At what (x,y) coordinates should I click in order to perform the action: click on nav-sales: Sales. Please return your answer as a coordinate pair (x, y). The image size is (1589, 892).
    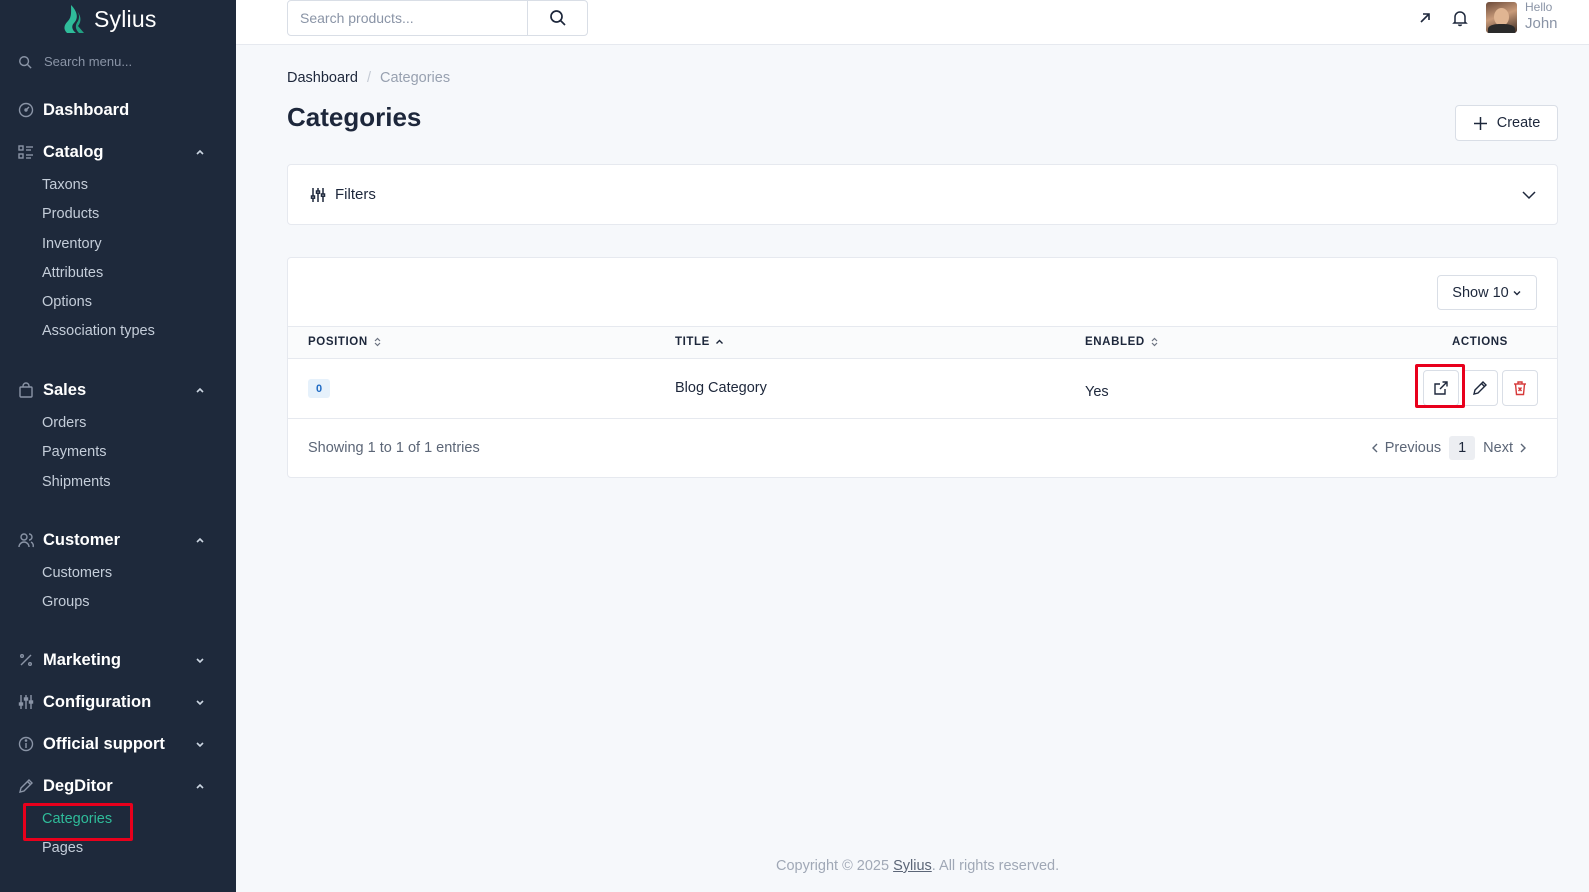
    Looking at the image, I should click on (118, 390).